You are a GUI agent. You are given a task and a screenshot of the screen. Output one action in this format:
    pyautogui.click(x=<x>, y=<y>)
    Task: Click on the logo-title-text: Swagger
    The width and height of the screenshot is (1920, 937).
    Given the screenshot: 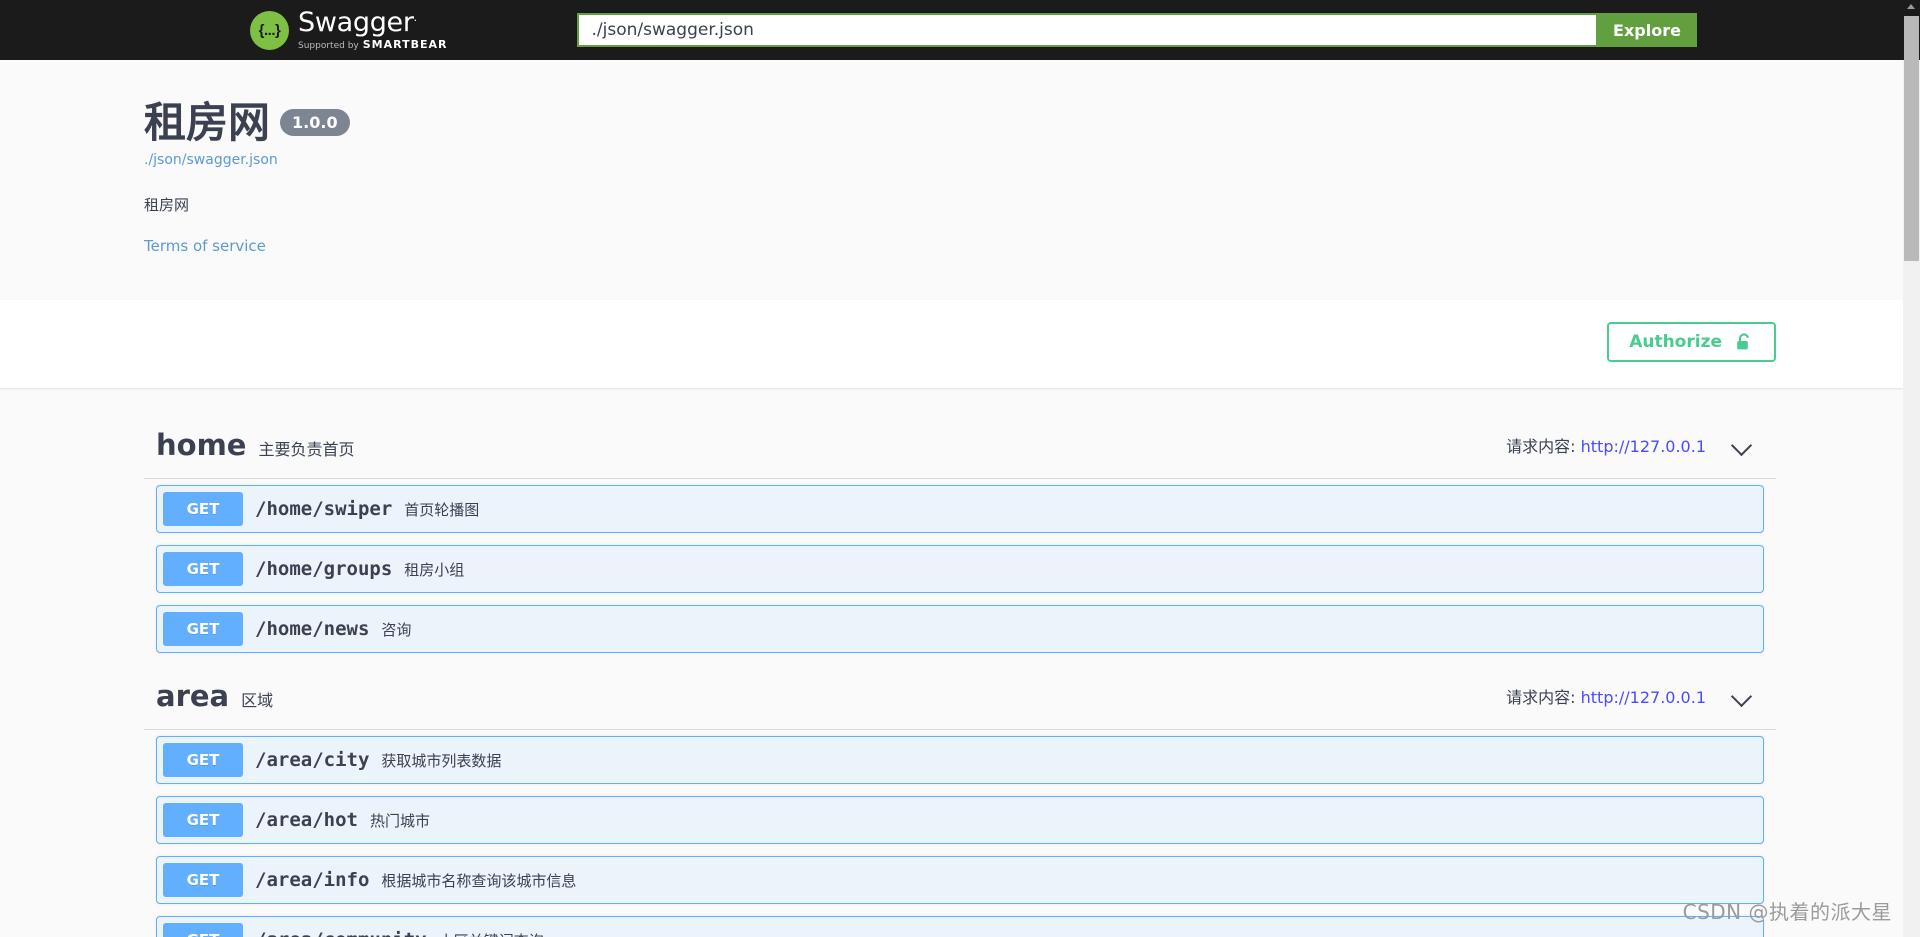 What is the action you would take?
    pyautogui.click(x=356, y=22)
    